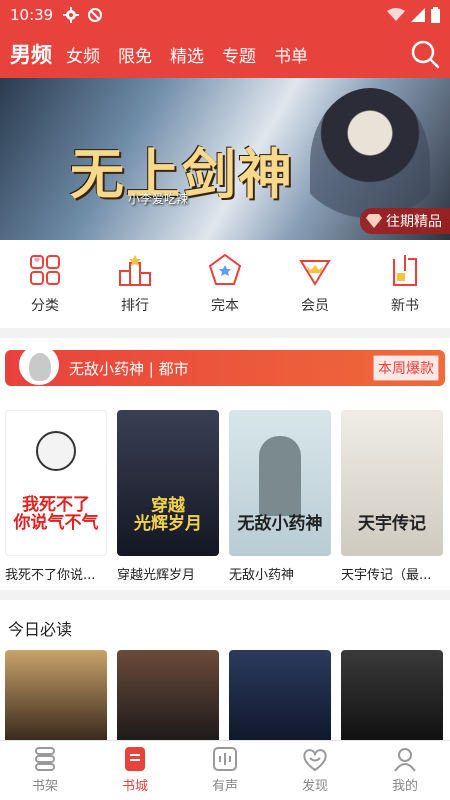  Describe the element at coordinates (404, 786) in the screenshot. I see `tab-profile-label: 我的` at that location.